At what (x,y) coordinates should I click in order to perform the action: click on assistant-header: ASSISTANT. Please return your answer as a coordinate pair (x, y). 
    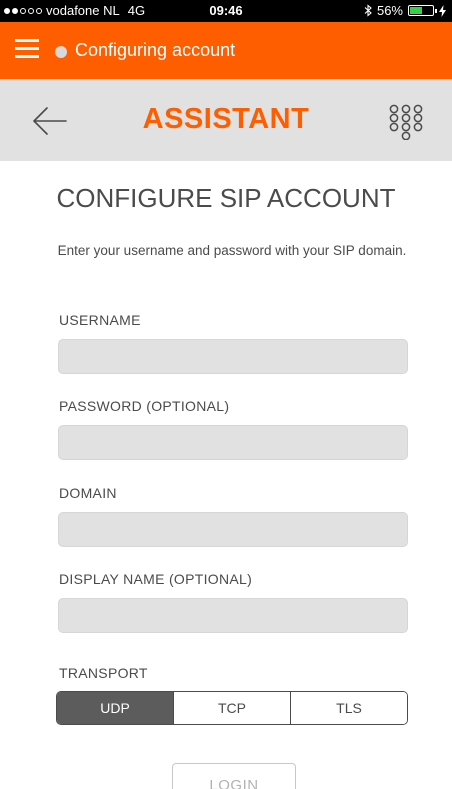
    Looking at the image, I should click on (226, 120).